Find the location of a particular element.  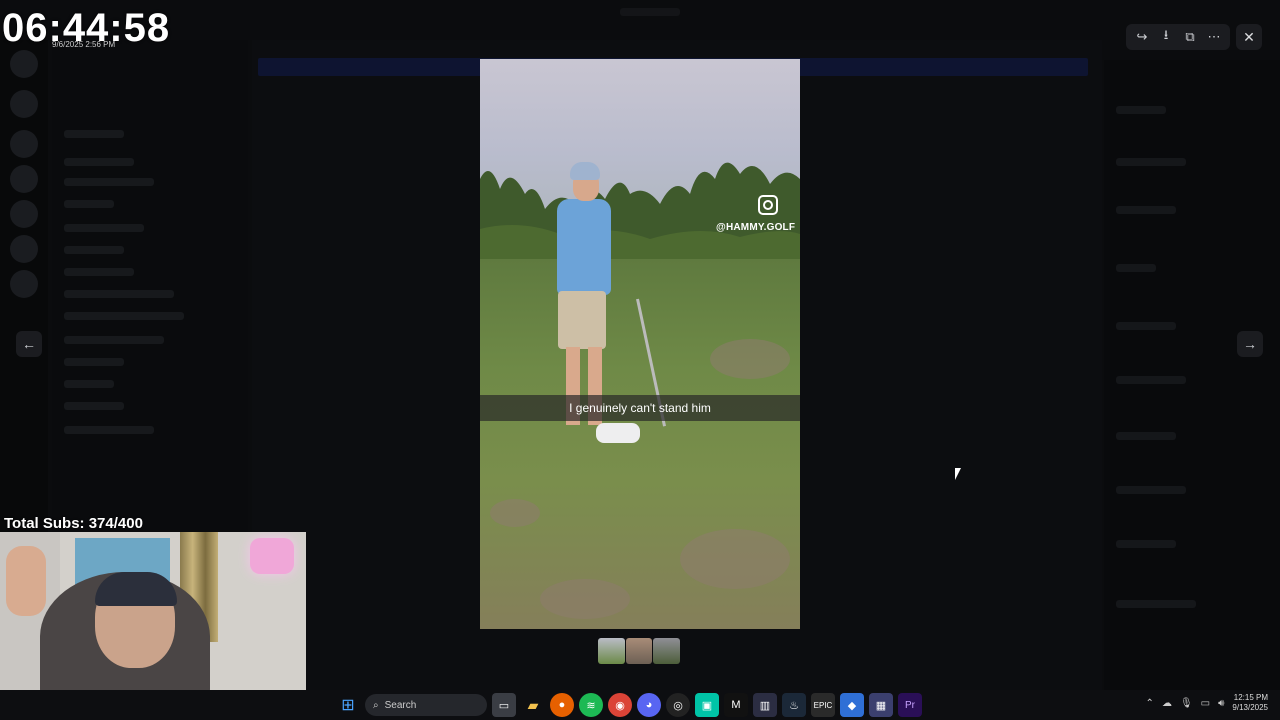

epic-games-icon: EPIC is located at coordinates (823, 705).